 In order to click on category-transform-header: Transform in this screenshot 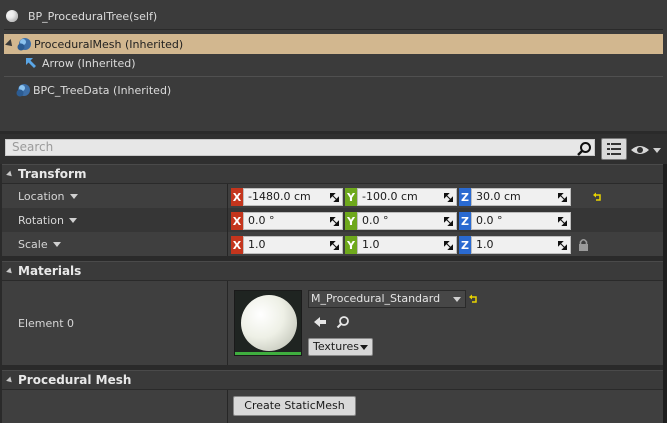, I will do `click(333, 173)`.